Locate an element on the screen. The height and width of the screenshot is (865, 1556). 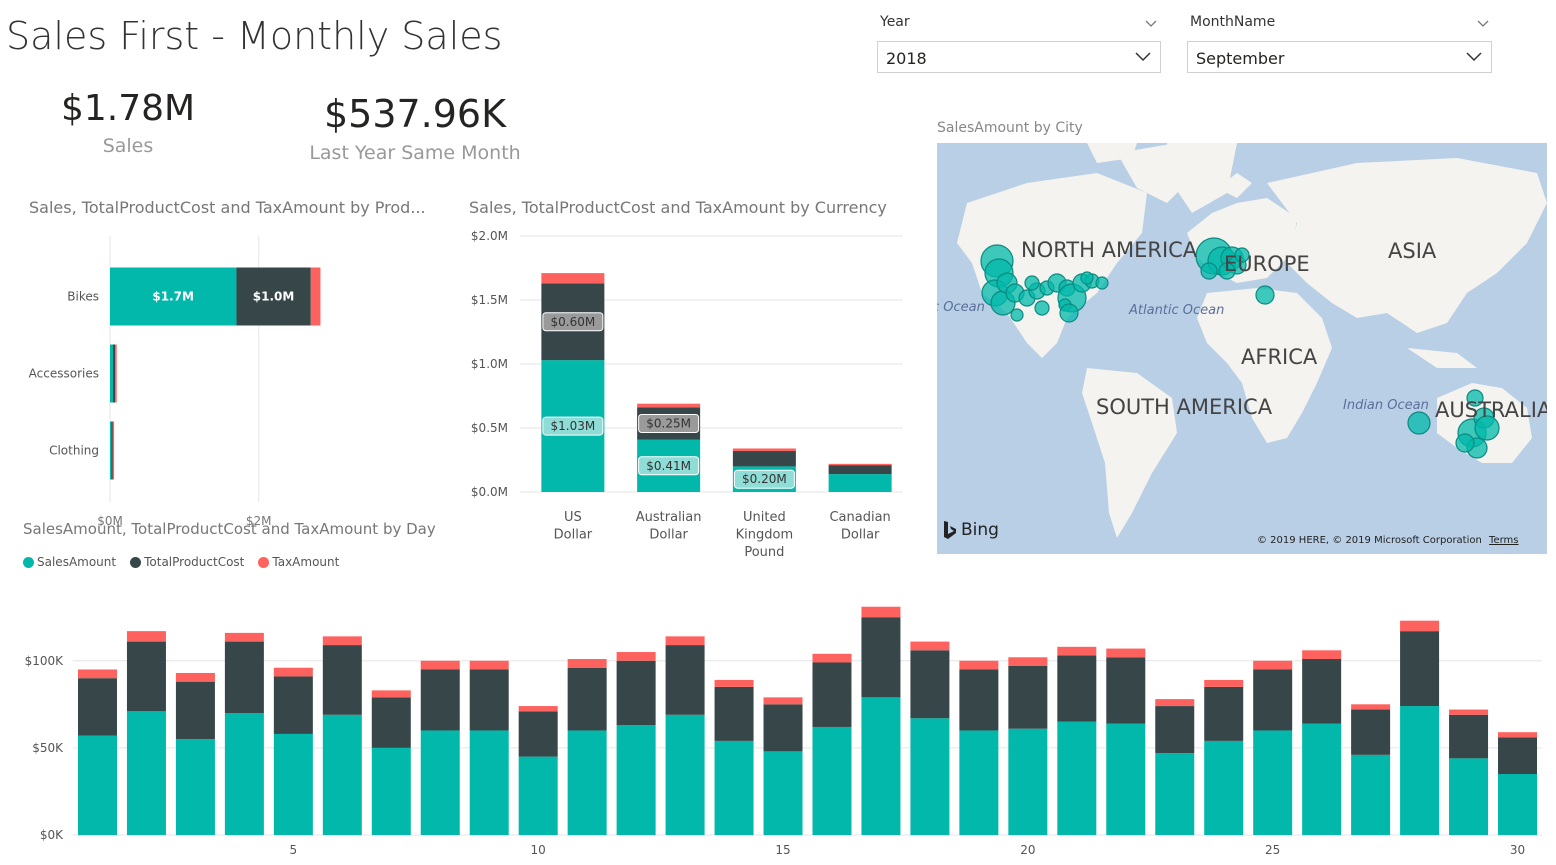
x-tick-label: 15 is located at coordinates (782, 850).